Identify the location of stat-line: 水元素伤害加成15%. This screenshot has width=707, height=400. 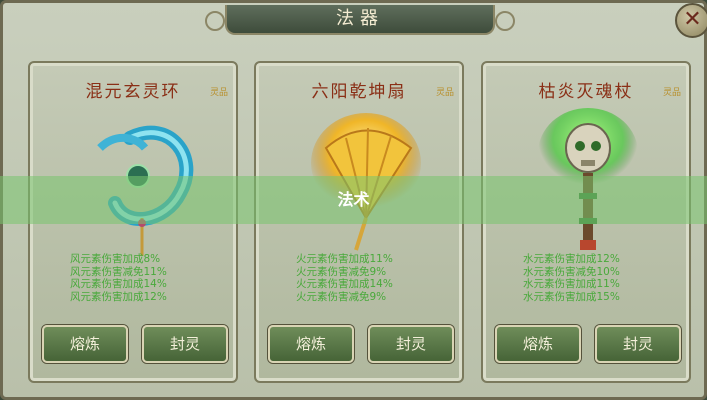
(571, 296).